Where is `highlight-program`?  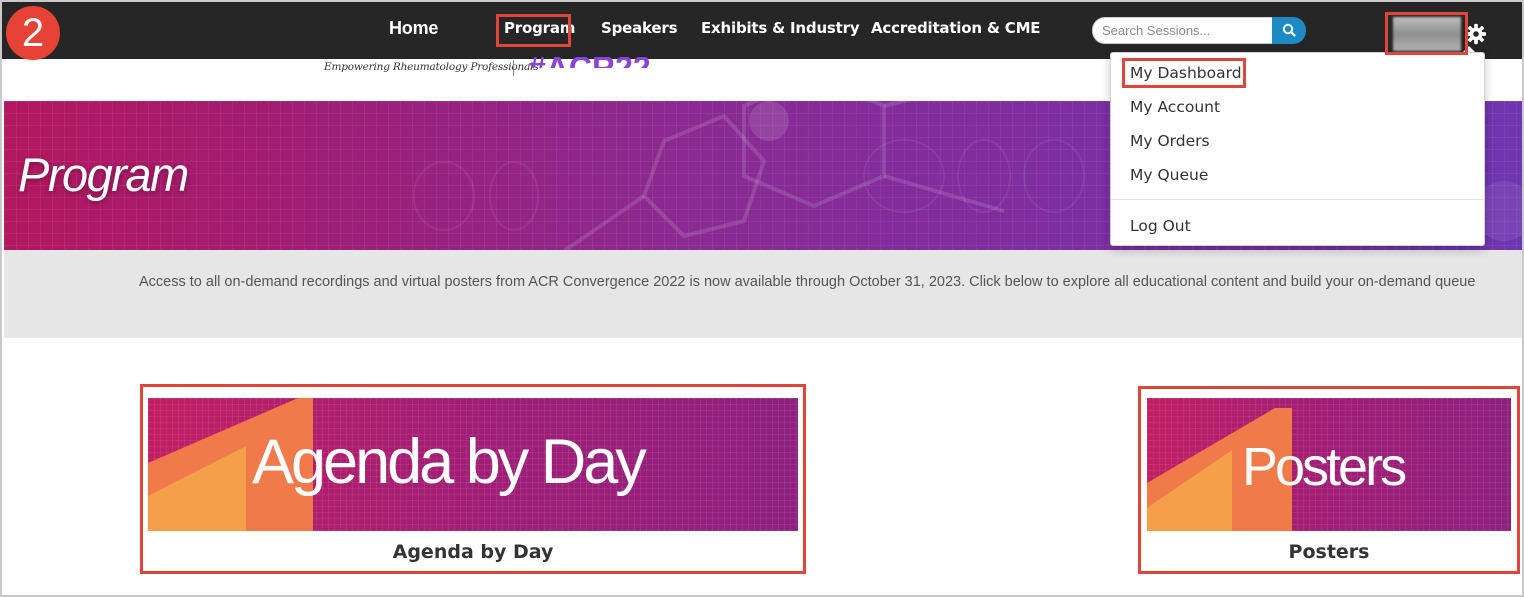
highlight-program is located at coordinates (533, 30).